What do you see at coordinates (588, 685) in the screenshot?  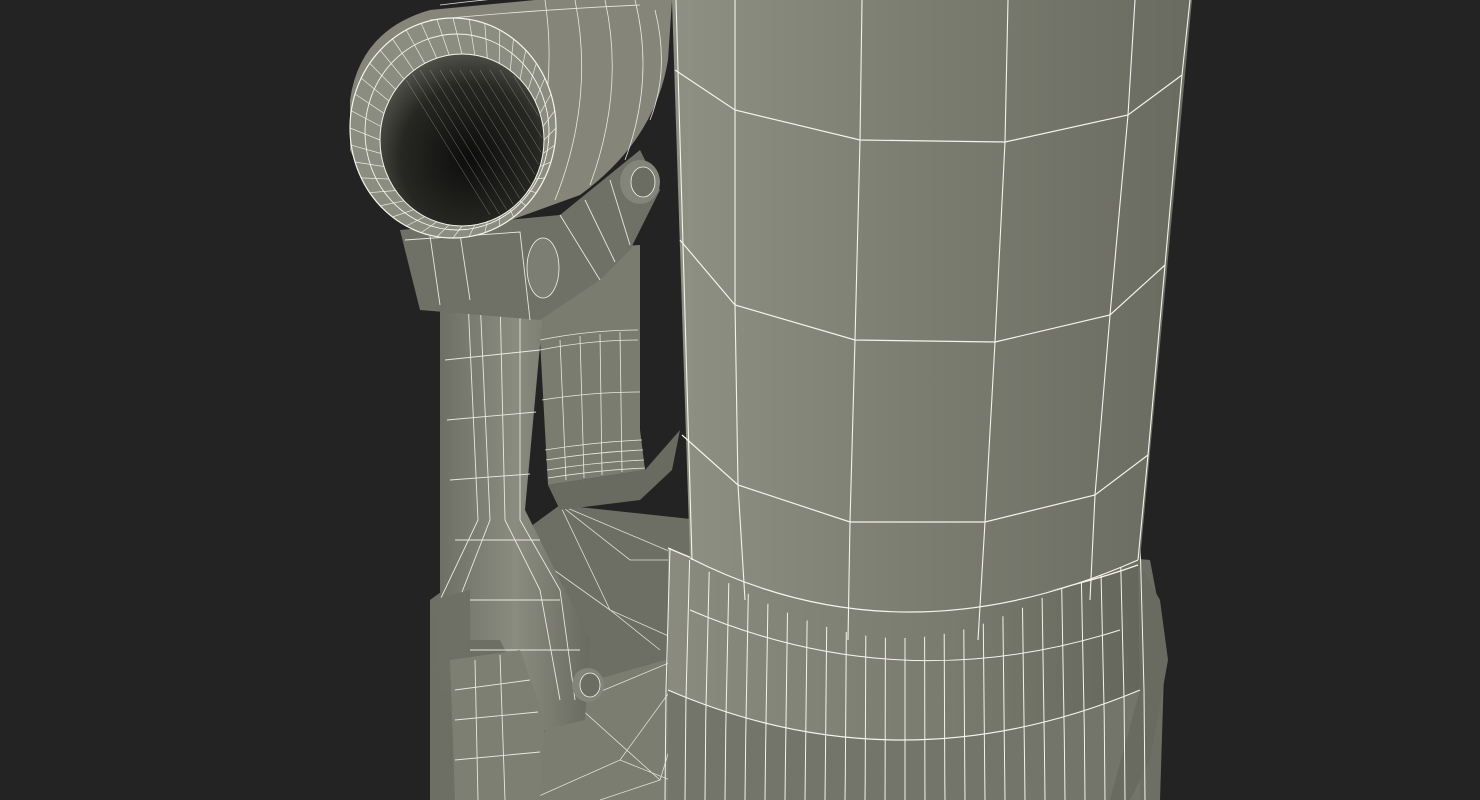 I see `bolt-lower` at bounding box center [588, 685].